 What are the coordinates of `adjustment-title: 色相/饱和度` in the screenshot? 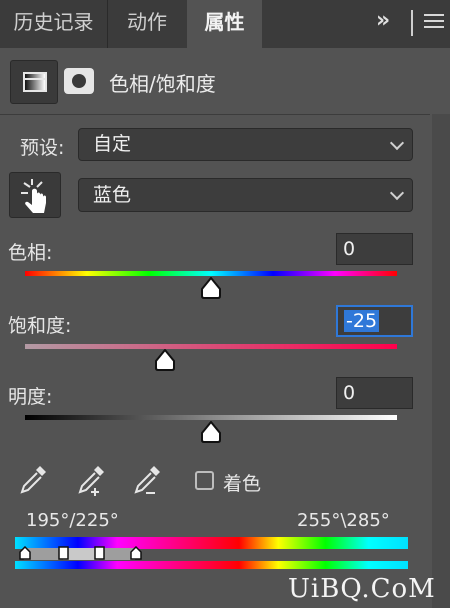 It's located at (162, 84).